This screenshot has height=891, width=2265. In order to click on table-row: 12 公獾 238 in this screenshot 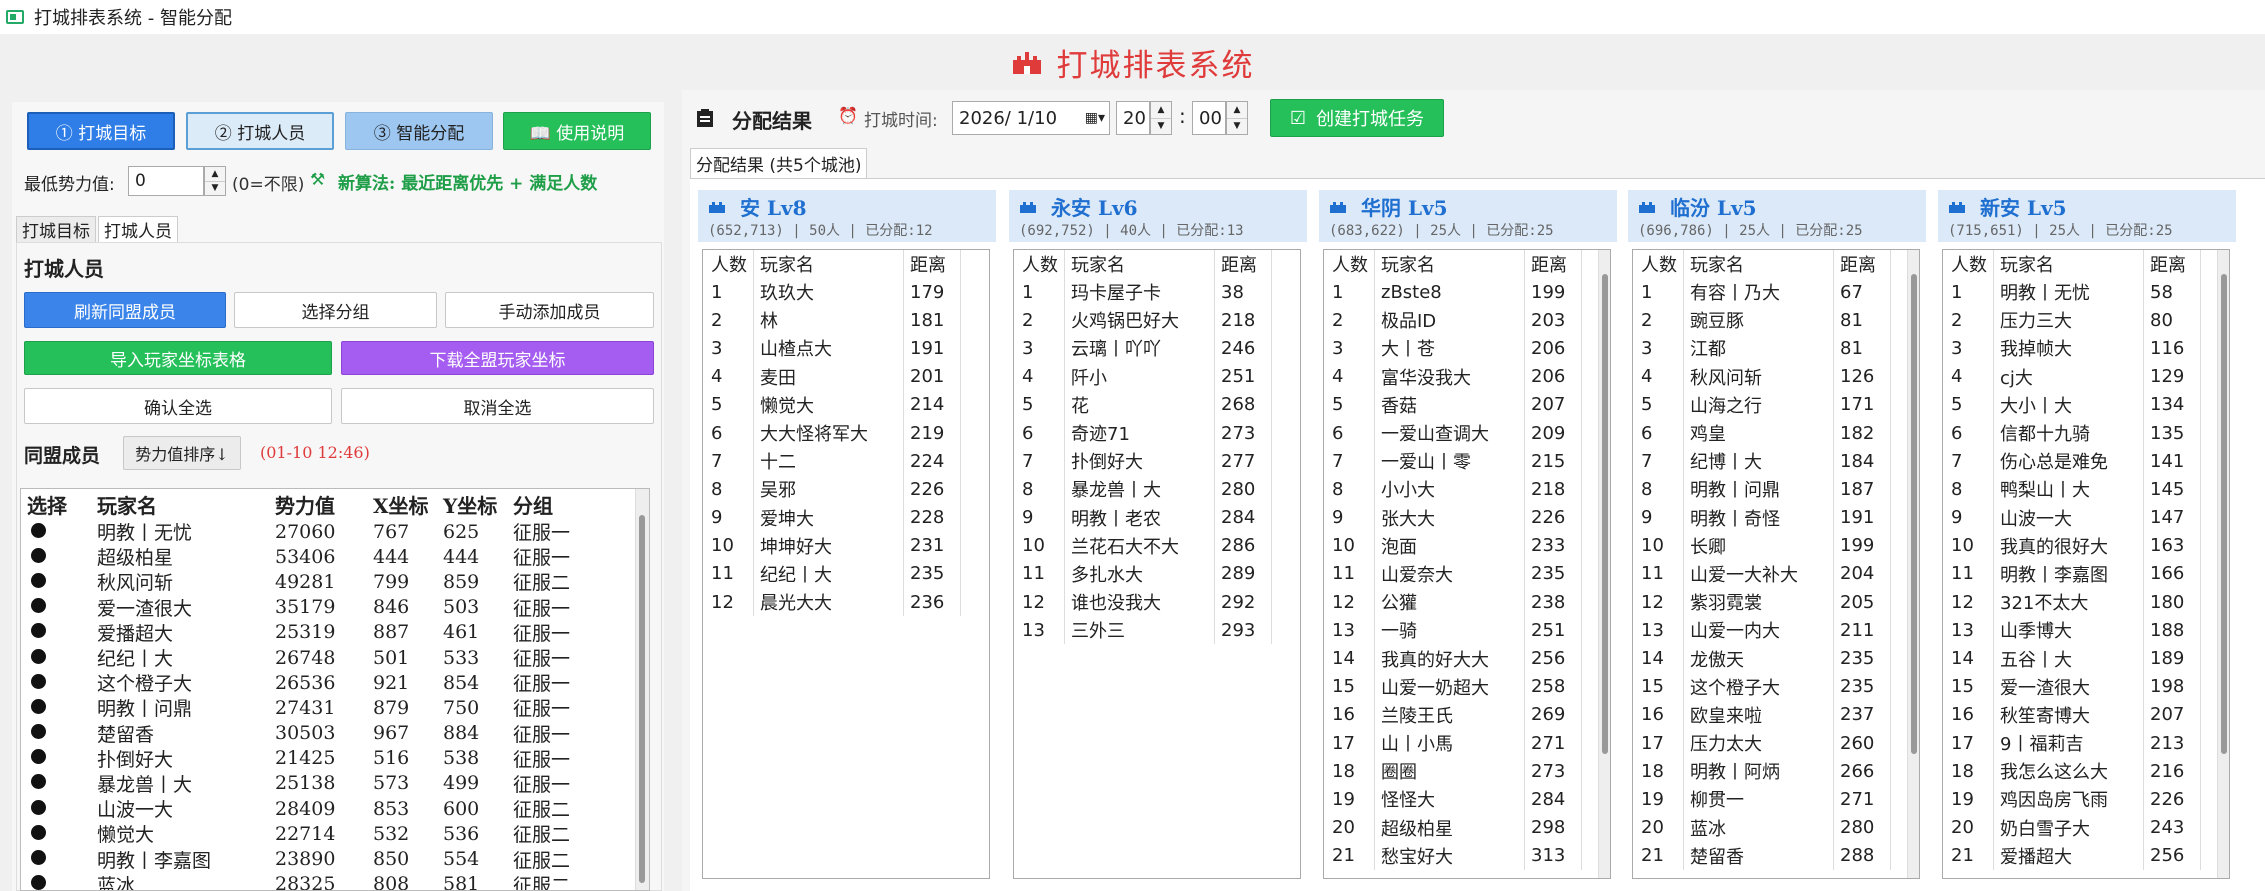, I will do `click(1467, 602)`.